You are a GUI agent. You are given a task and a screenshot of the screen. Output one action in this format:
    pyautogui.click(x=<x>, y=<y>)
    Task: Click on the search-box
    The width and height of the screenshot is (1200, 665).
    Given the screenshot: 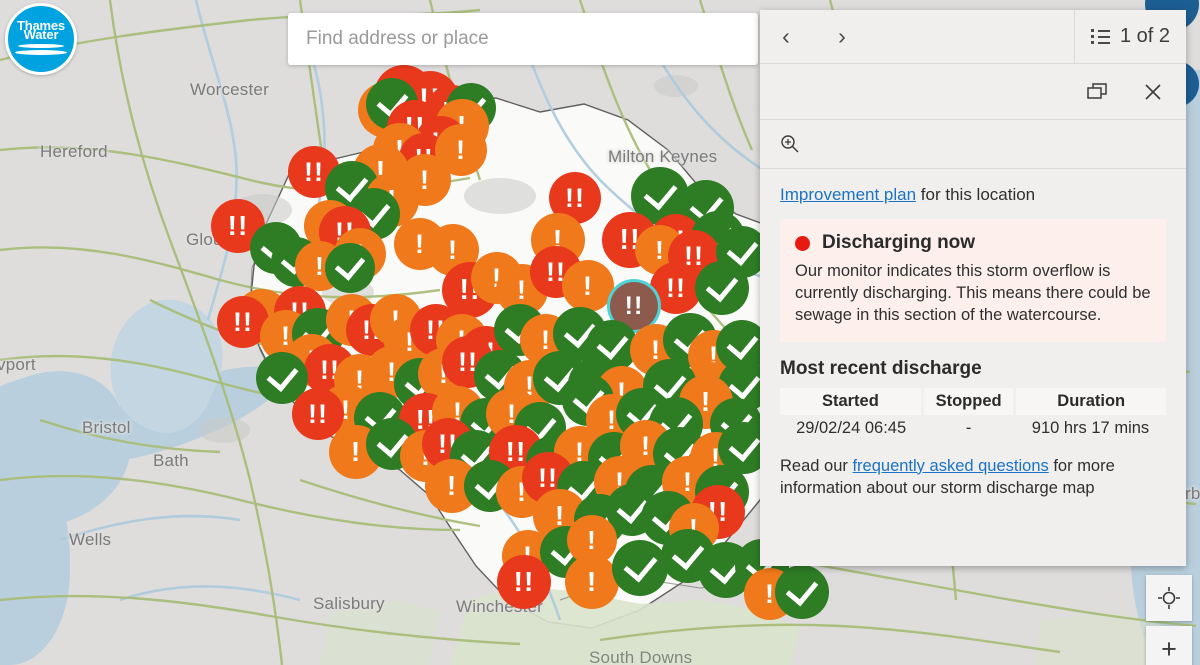 What is the action you would take?
    pyautogui.click(x=523, y=39)
    